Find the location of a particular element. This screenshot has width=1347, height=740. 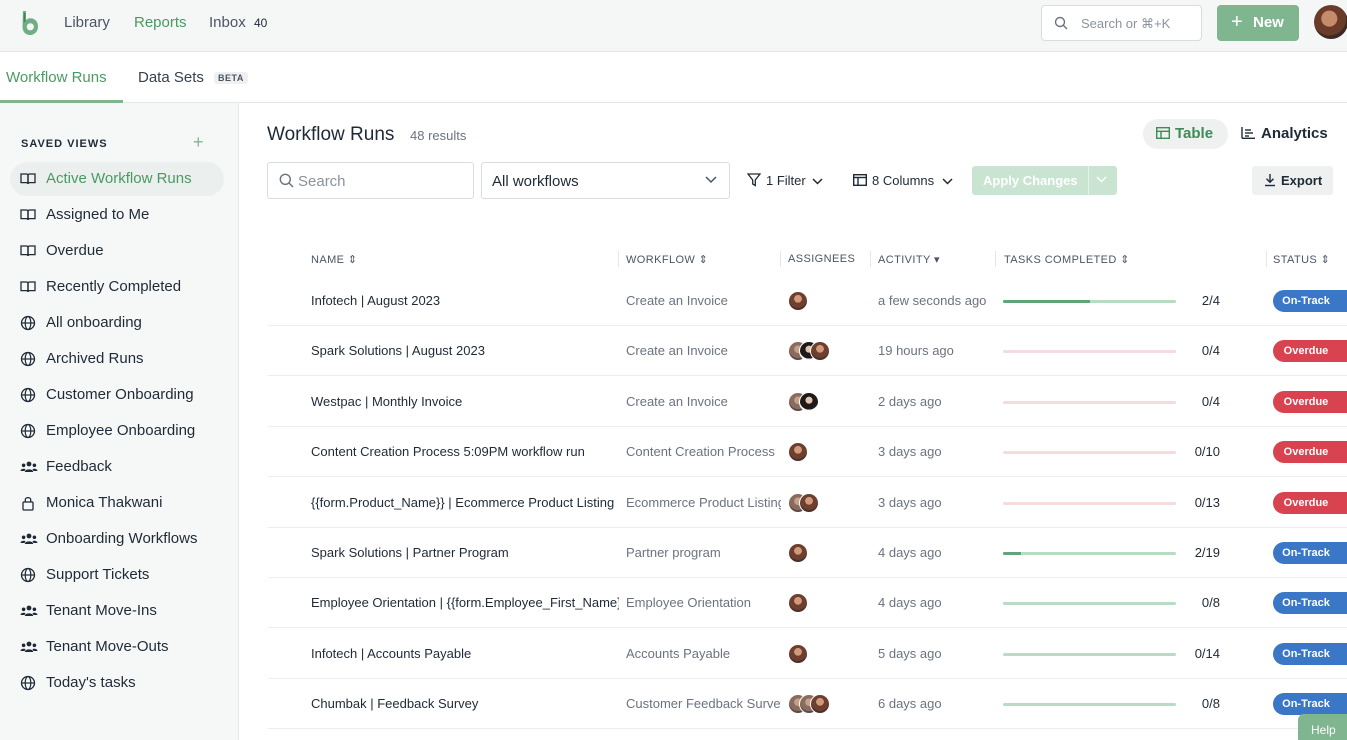

apply-changes-button: Apply Changes is located at coordinates (1044, 180).